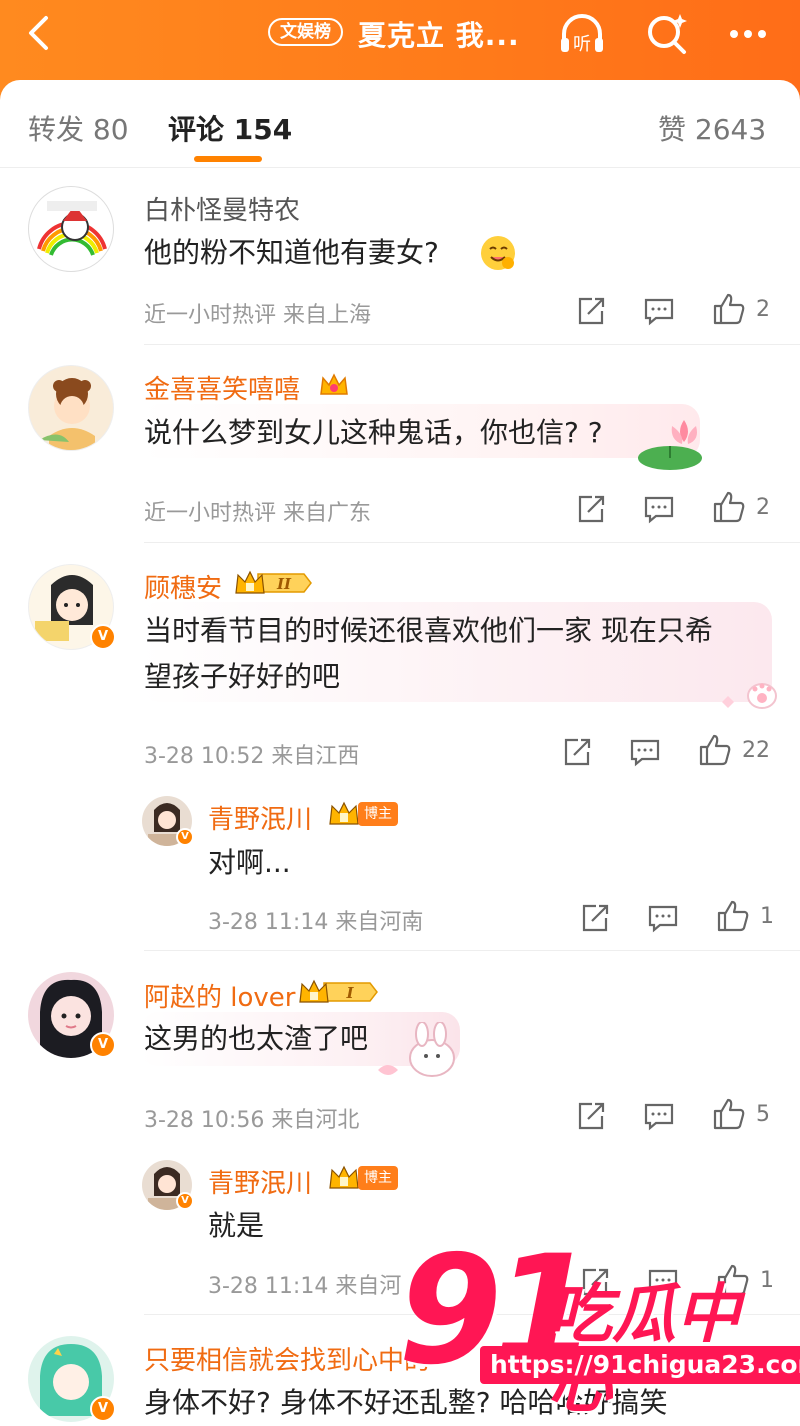 The image size is (800, 1426). Describe the element at coordinates (257, 315) in the screenshot. I see `comment-meta: 近一小时热评 来自上海` at that location.